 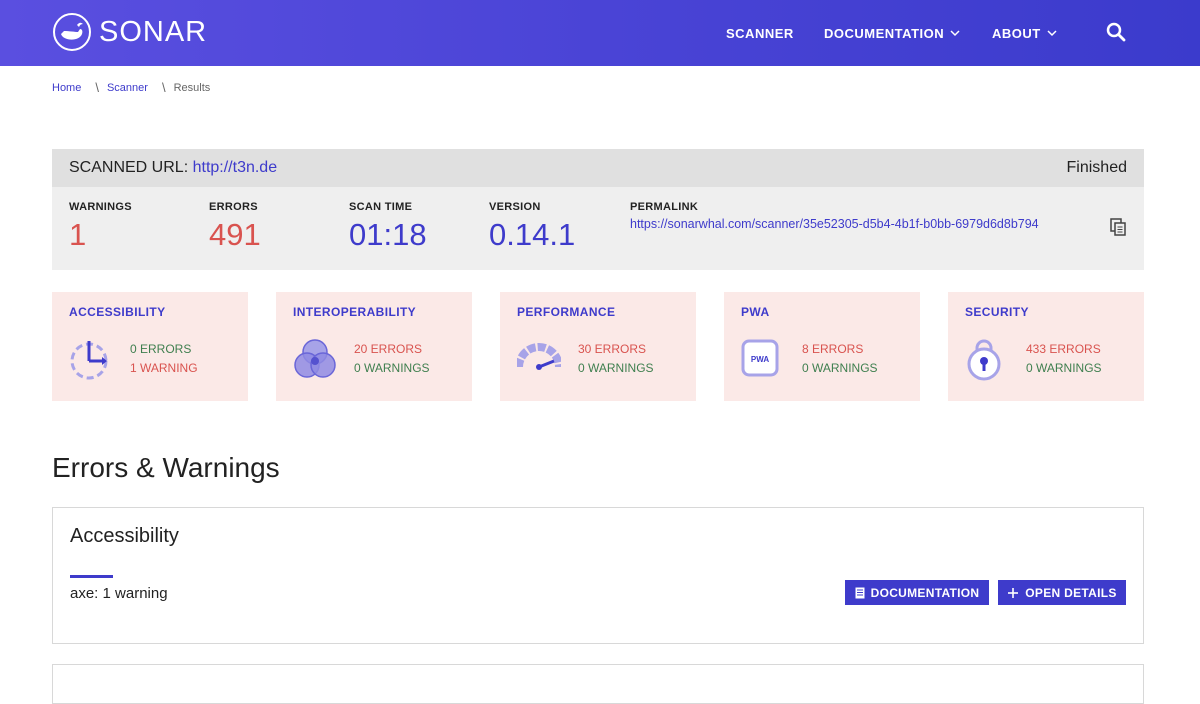 I want to click on padlock-icon, so click(x=984, y=360).